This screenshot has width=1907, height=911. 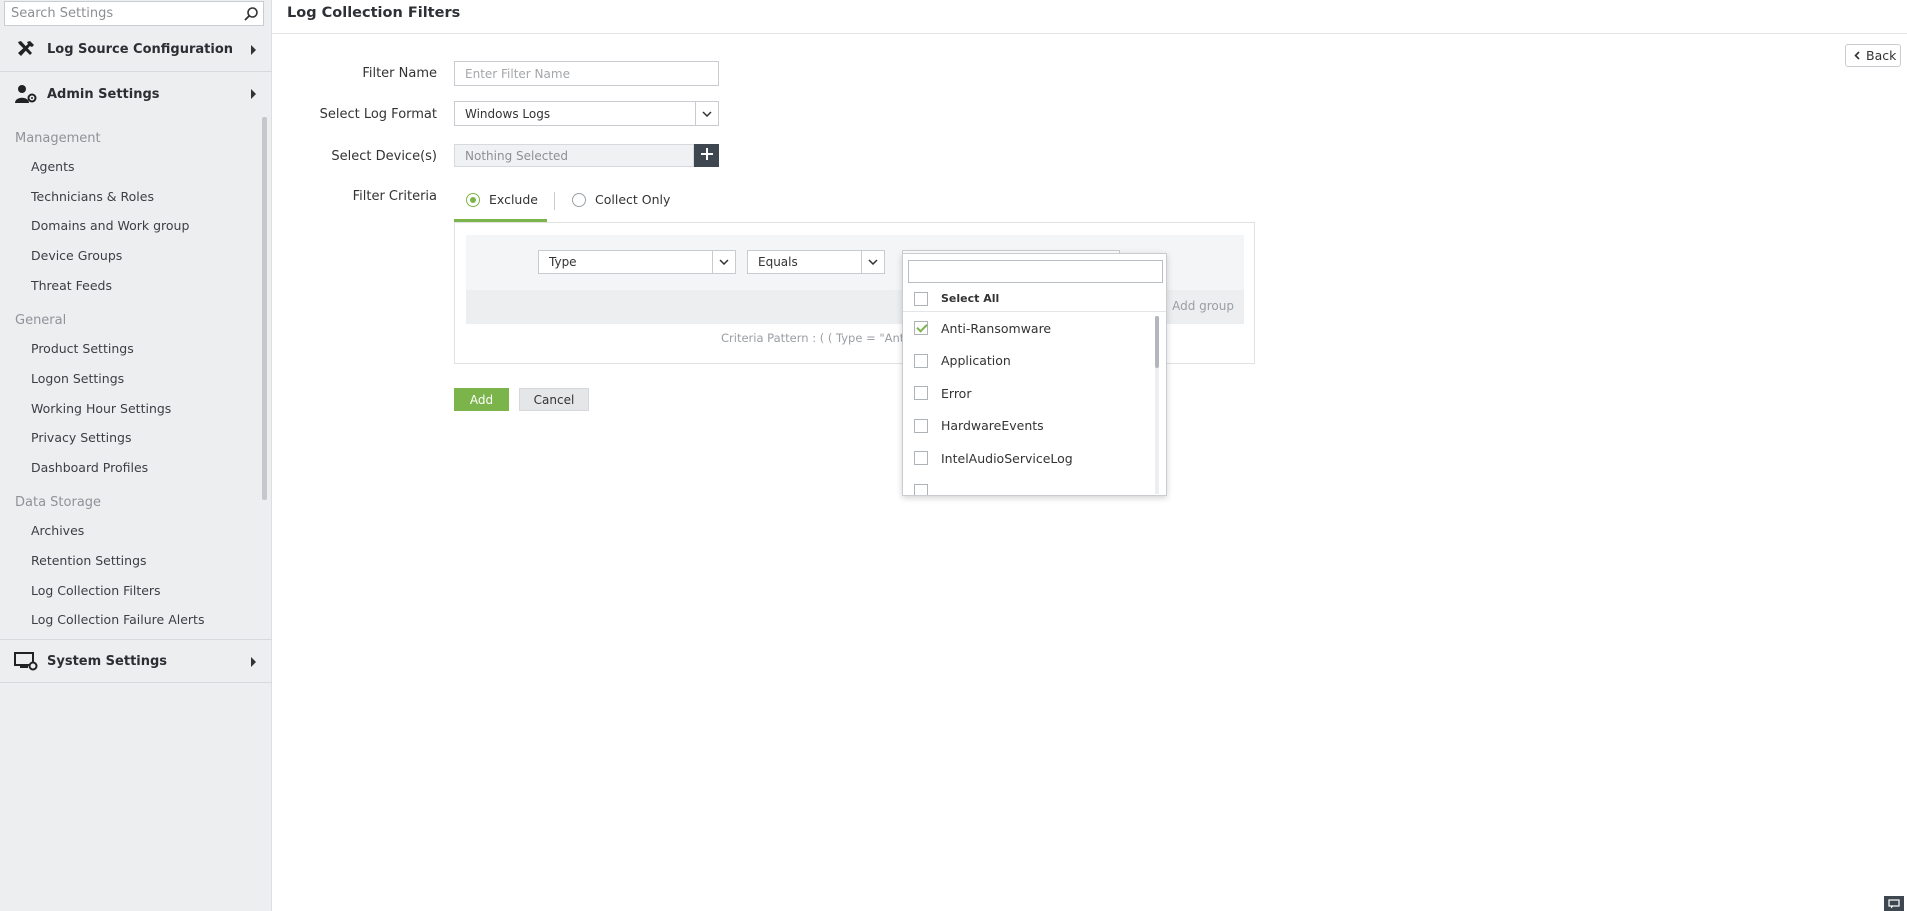 I want to click on add-group-link: Add group, so click(x=1203, y=306).